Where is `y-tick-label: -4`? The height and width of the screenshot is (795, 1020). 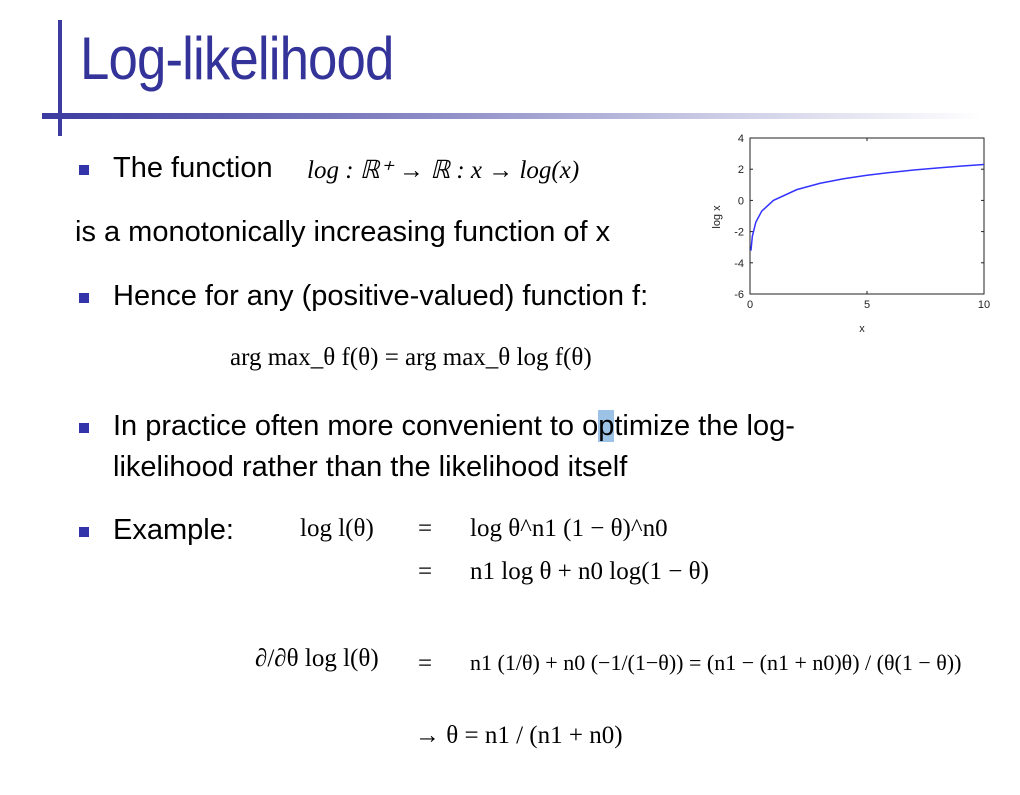 y-tick-label: -4 is located at coordinates (739, 264).